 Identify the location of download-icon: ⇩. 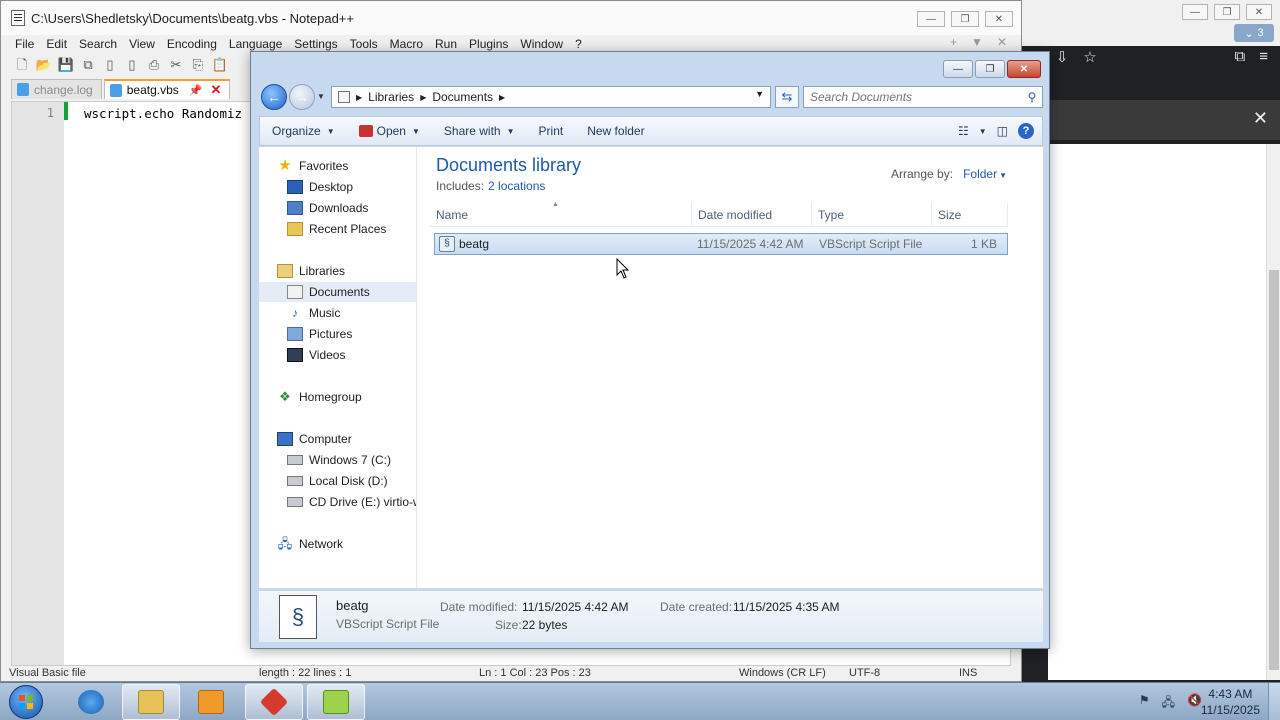
(1062, 58).